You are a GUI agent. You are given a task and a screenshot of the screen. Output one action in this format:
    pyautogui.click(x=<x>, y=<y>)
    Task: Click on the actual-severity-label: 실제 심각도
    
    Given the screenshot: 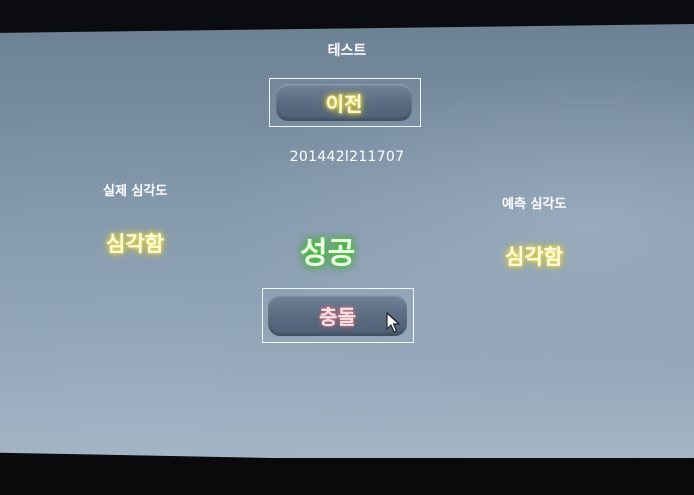 What is the action you would take?
    pyautogui.click(x=135, y=191)
    